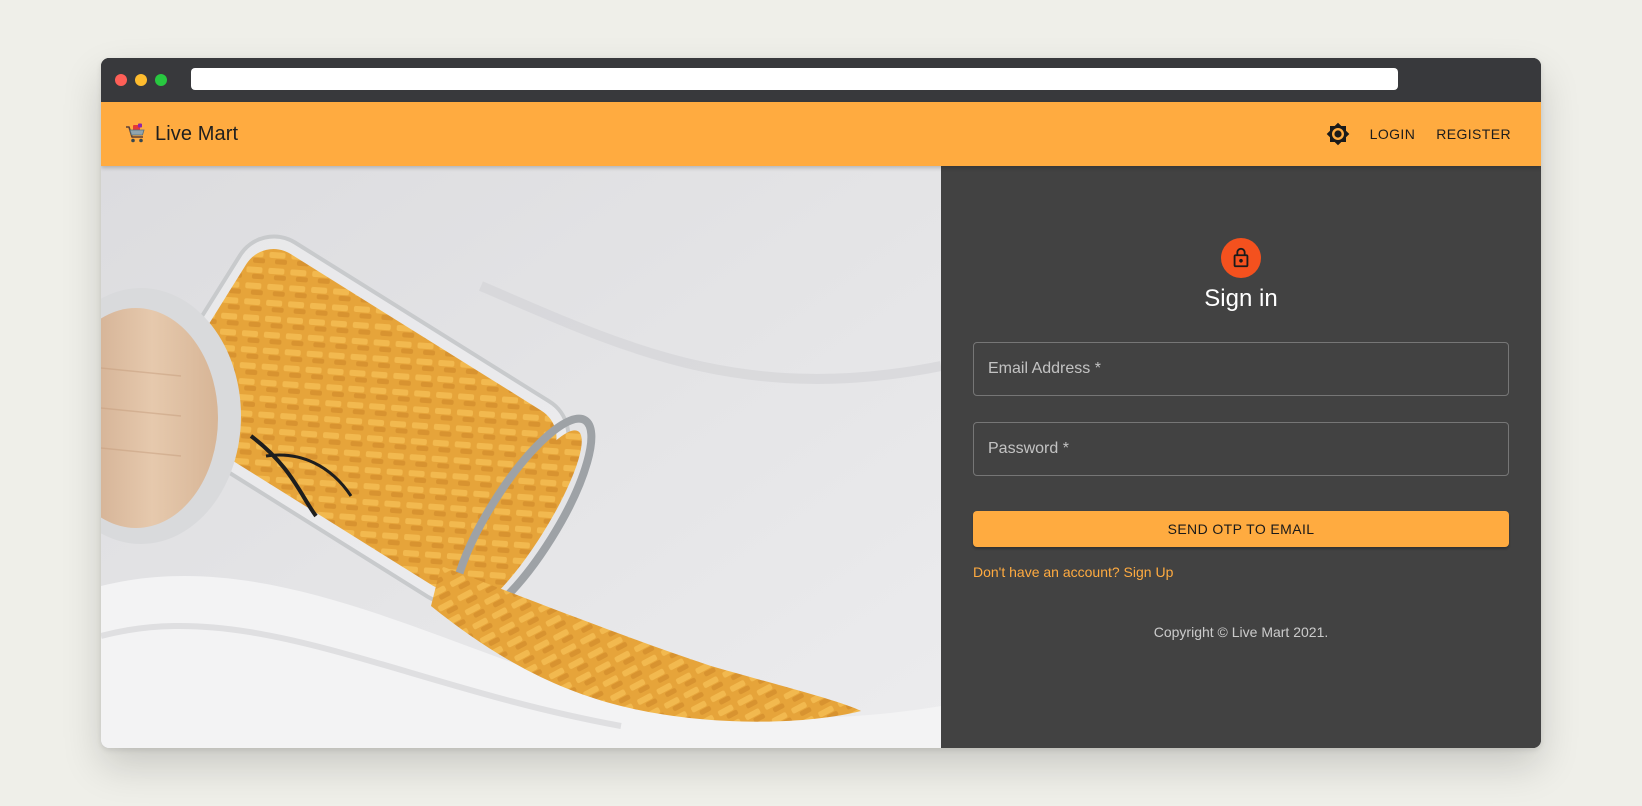  Describe the element at coordinates (794, 79) in the screenshot. I see `address-bar` at that location.